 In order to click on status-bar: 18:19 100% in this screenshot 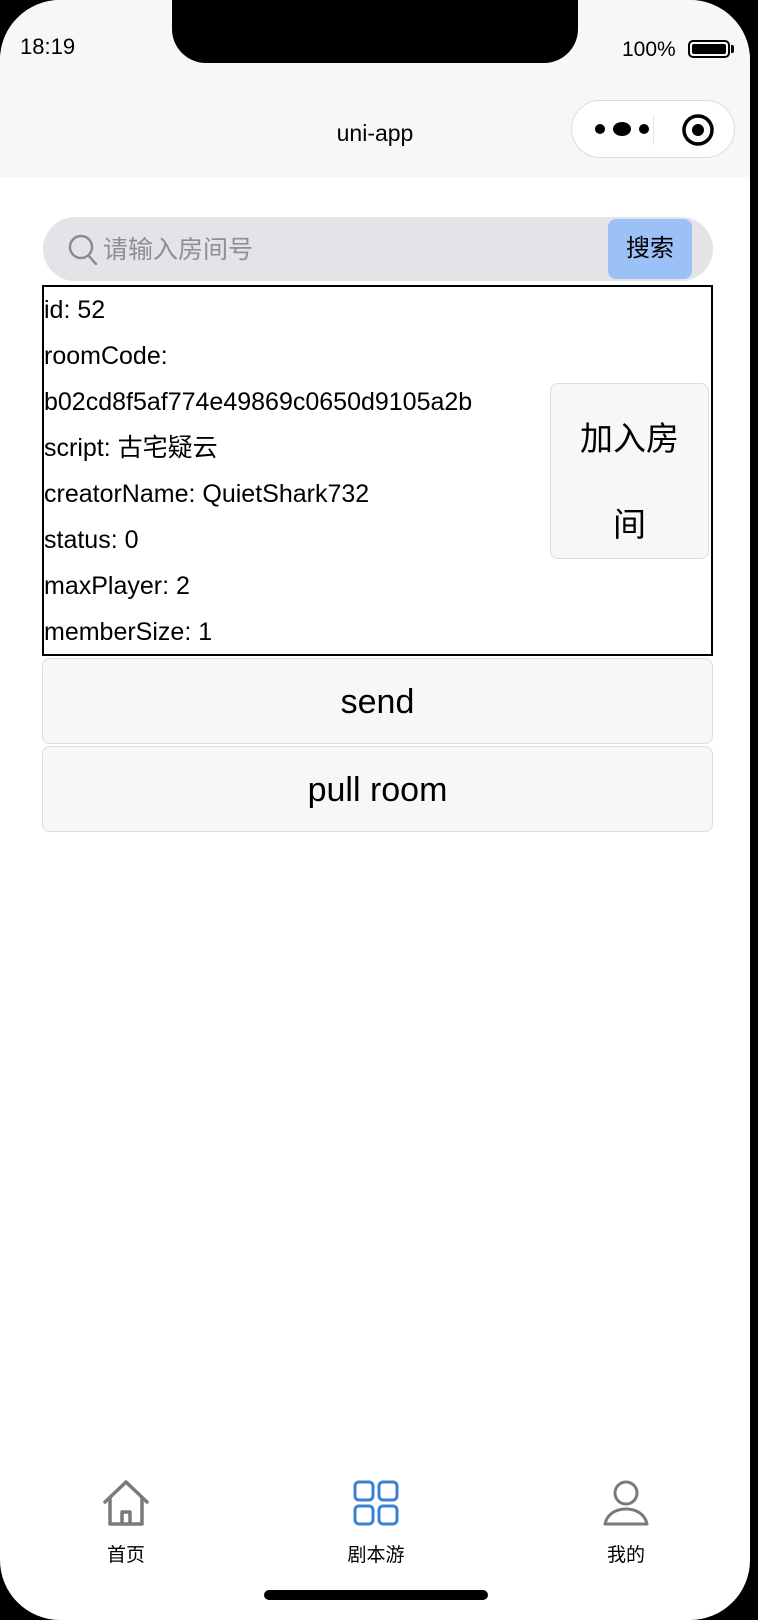, I will do `click(375, 45)`.